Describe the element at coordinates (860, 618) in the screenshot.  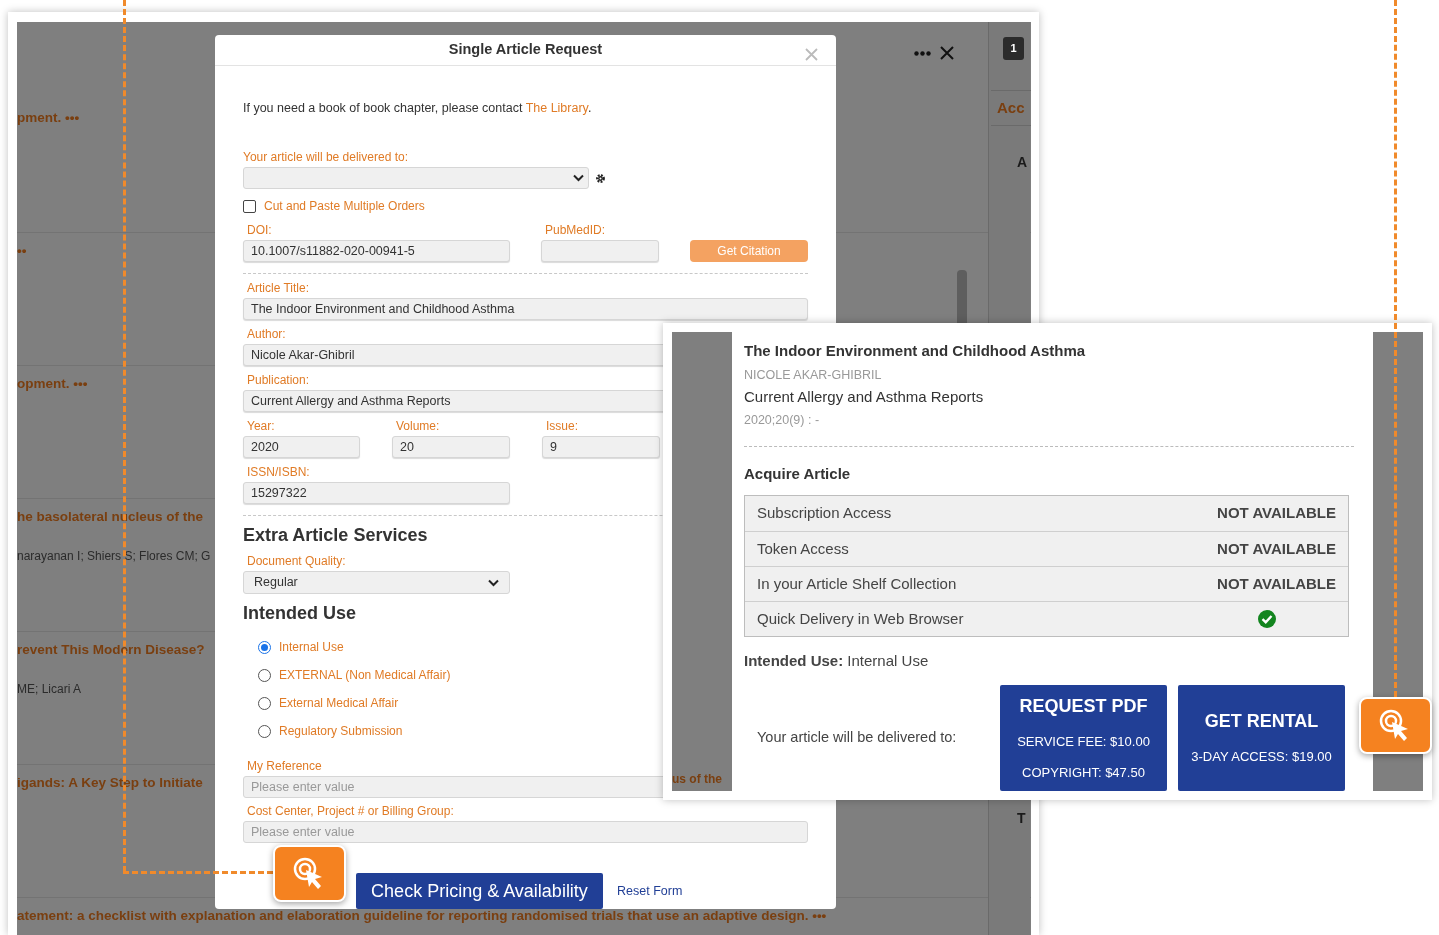
I see `option-label: Quick Delivery in Web Browser` at that location.